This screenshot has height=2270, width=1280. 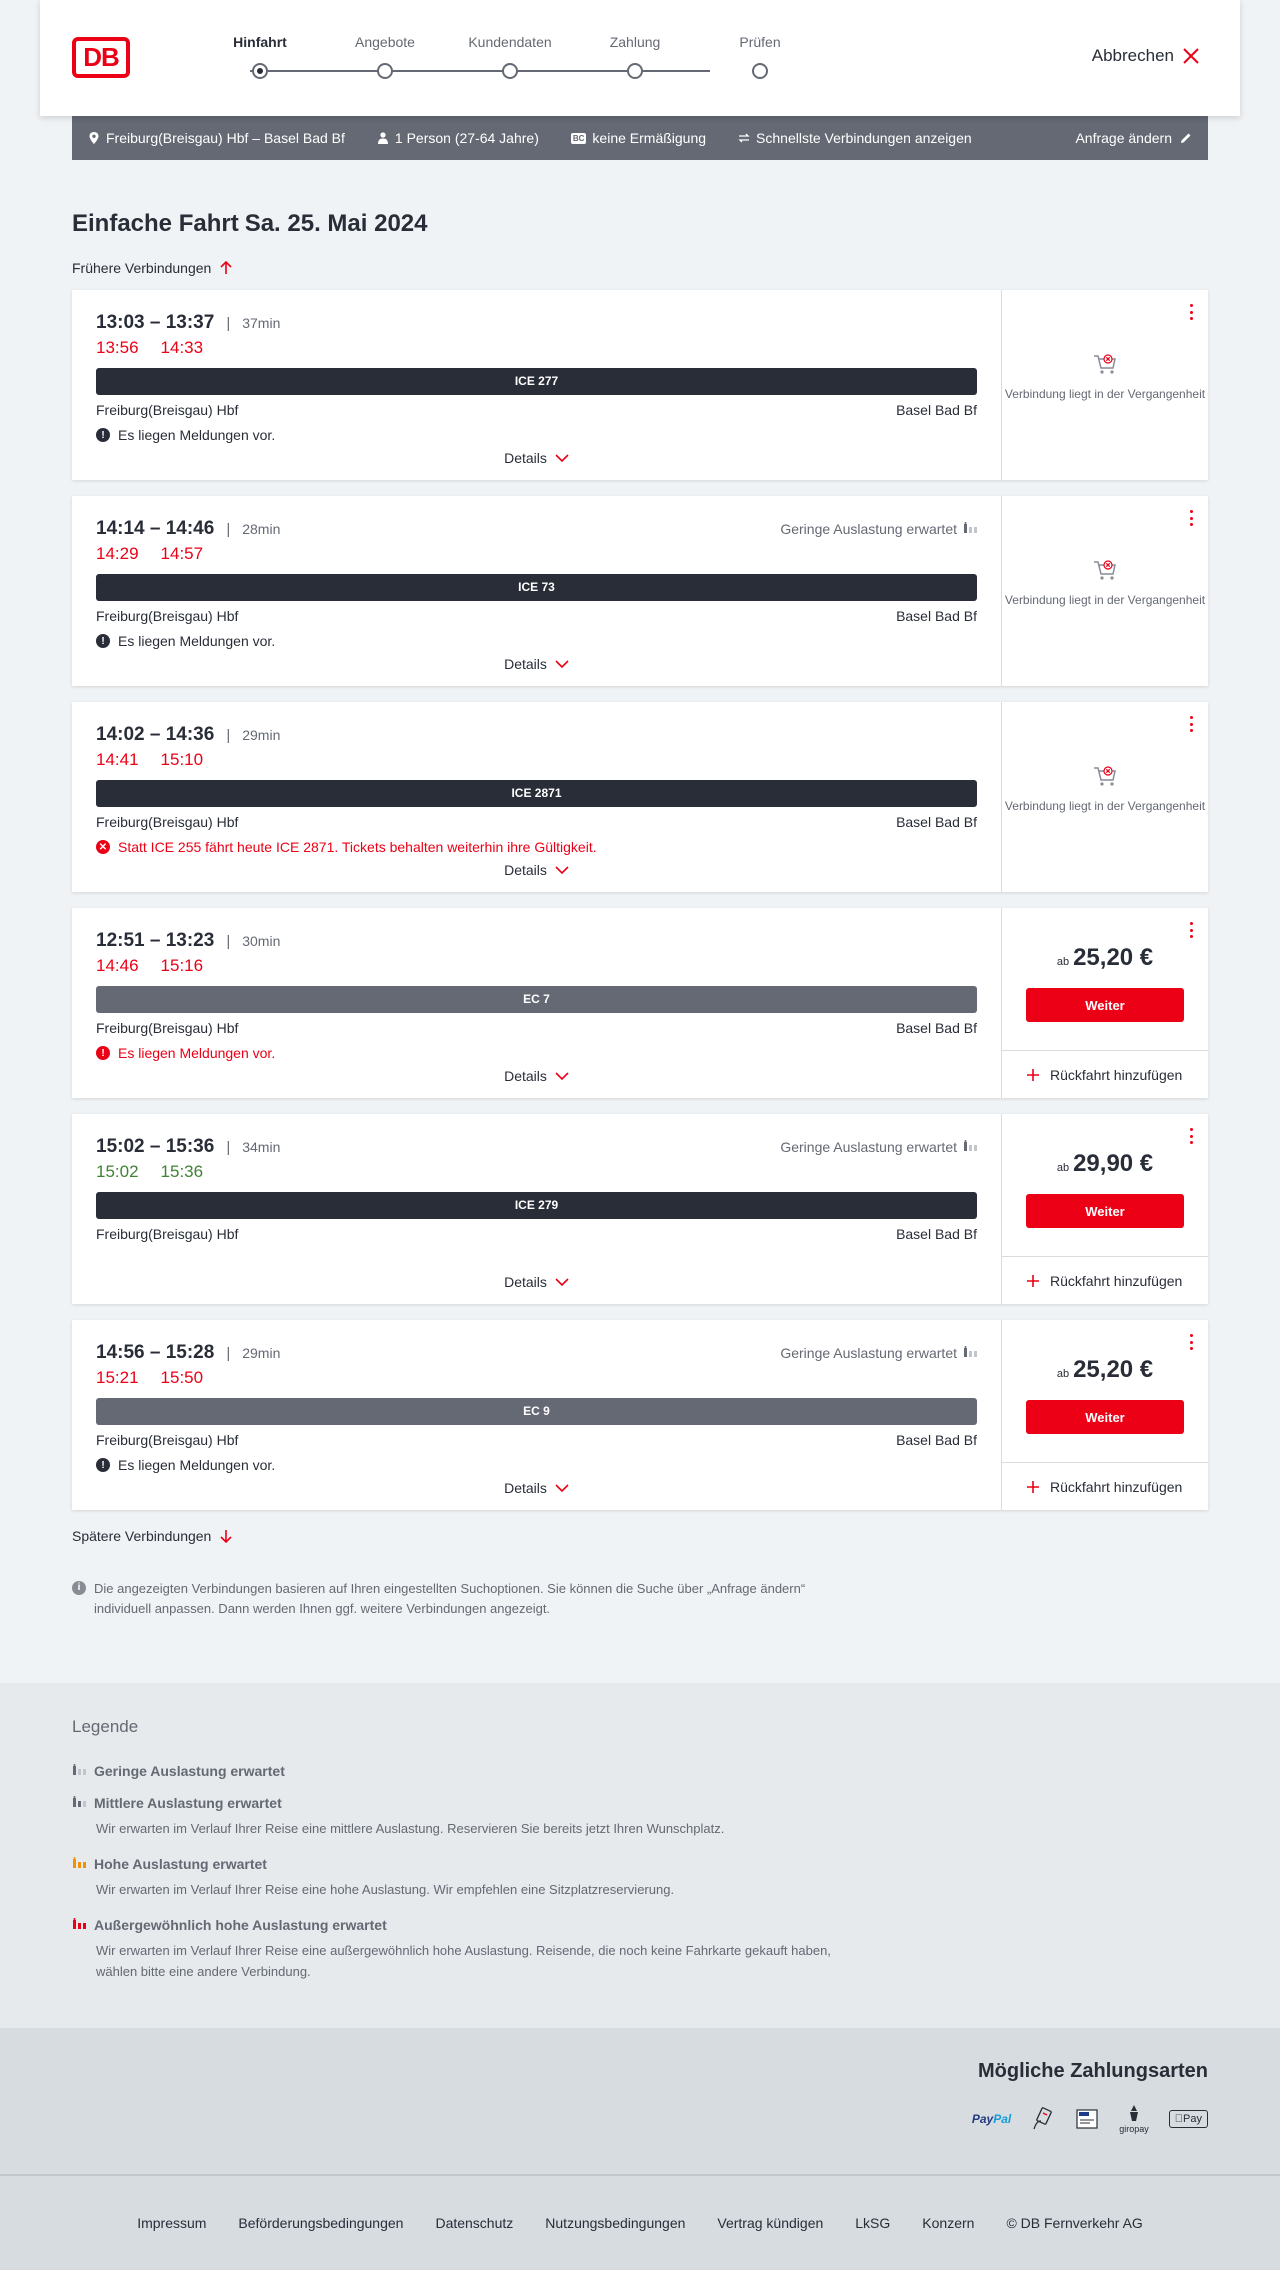 What do you see at coordinates (79, 1588) in the screenshot?
I see `info-icon: i` at bounding box center [79, 1588].